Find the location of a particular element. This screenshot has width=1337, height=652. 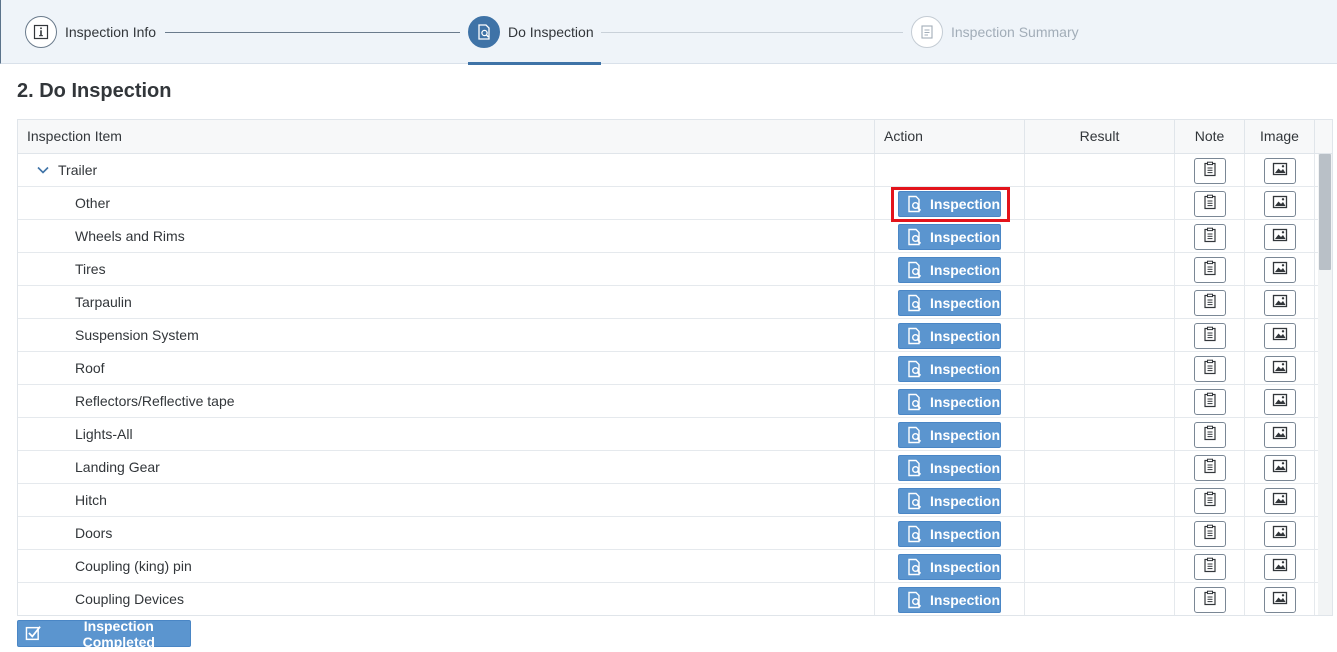

chevron-down-icon is located at coordinates (43, 170).